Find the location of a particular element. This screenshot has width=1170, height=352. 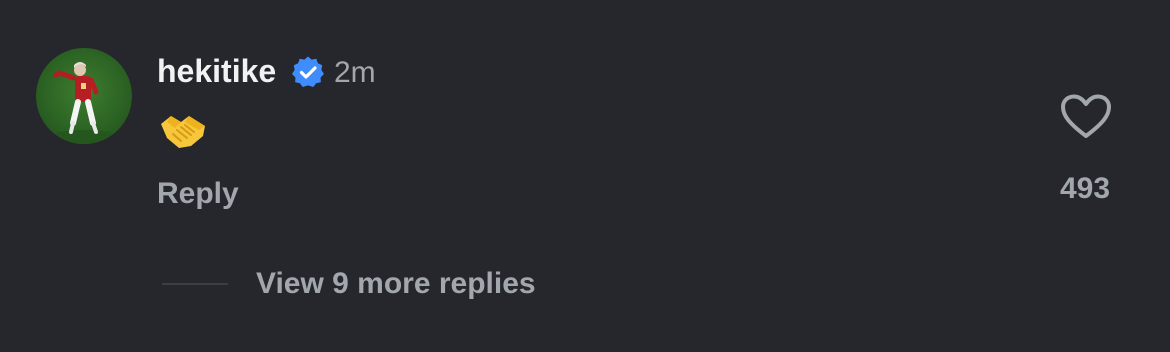

replies-divider is located at coordinates (195, 284).